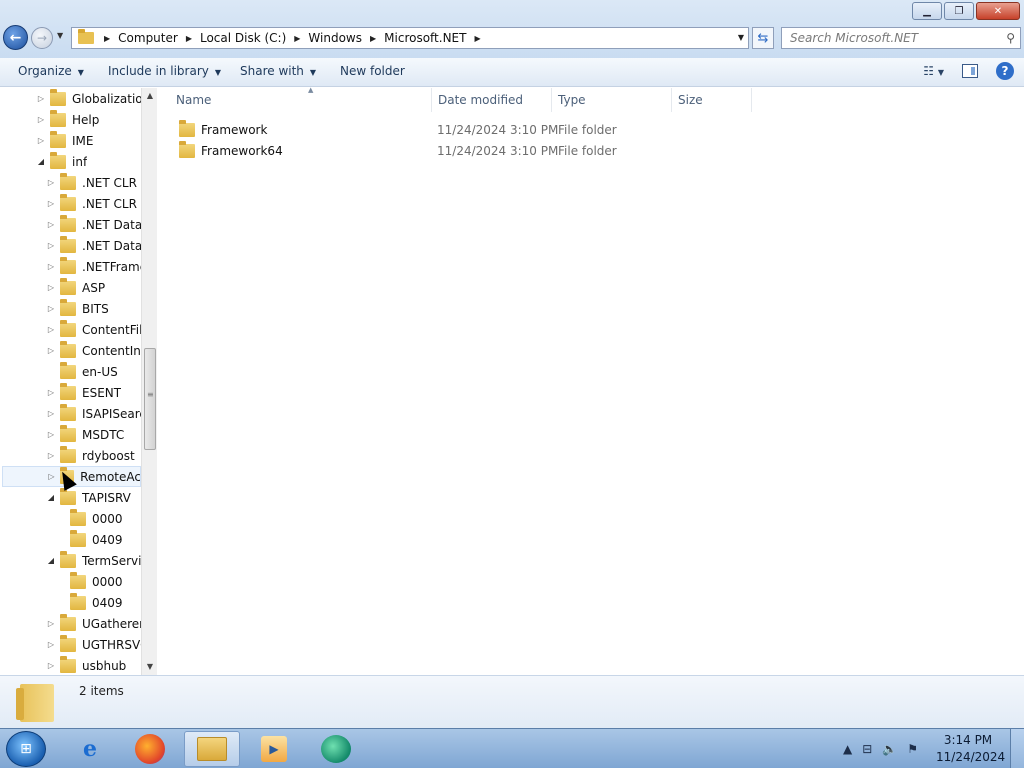 The width and height of the screenshot is (1024, 768). I want to click on tree-item: ▷ ASP, so click(75, 287).